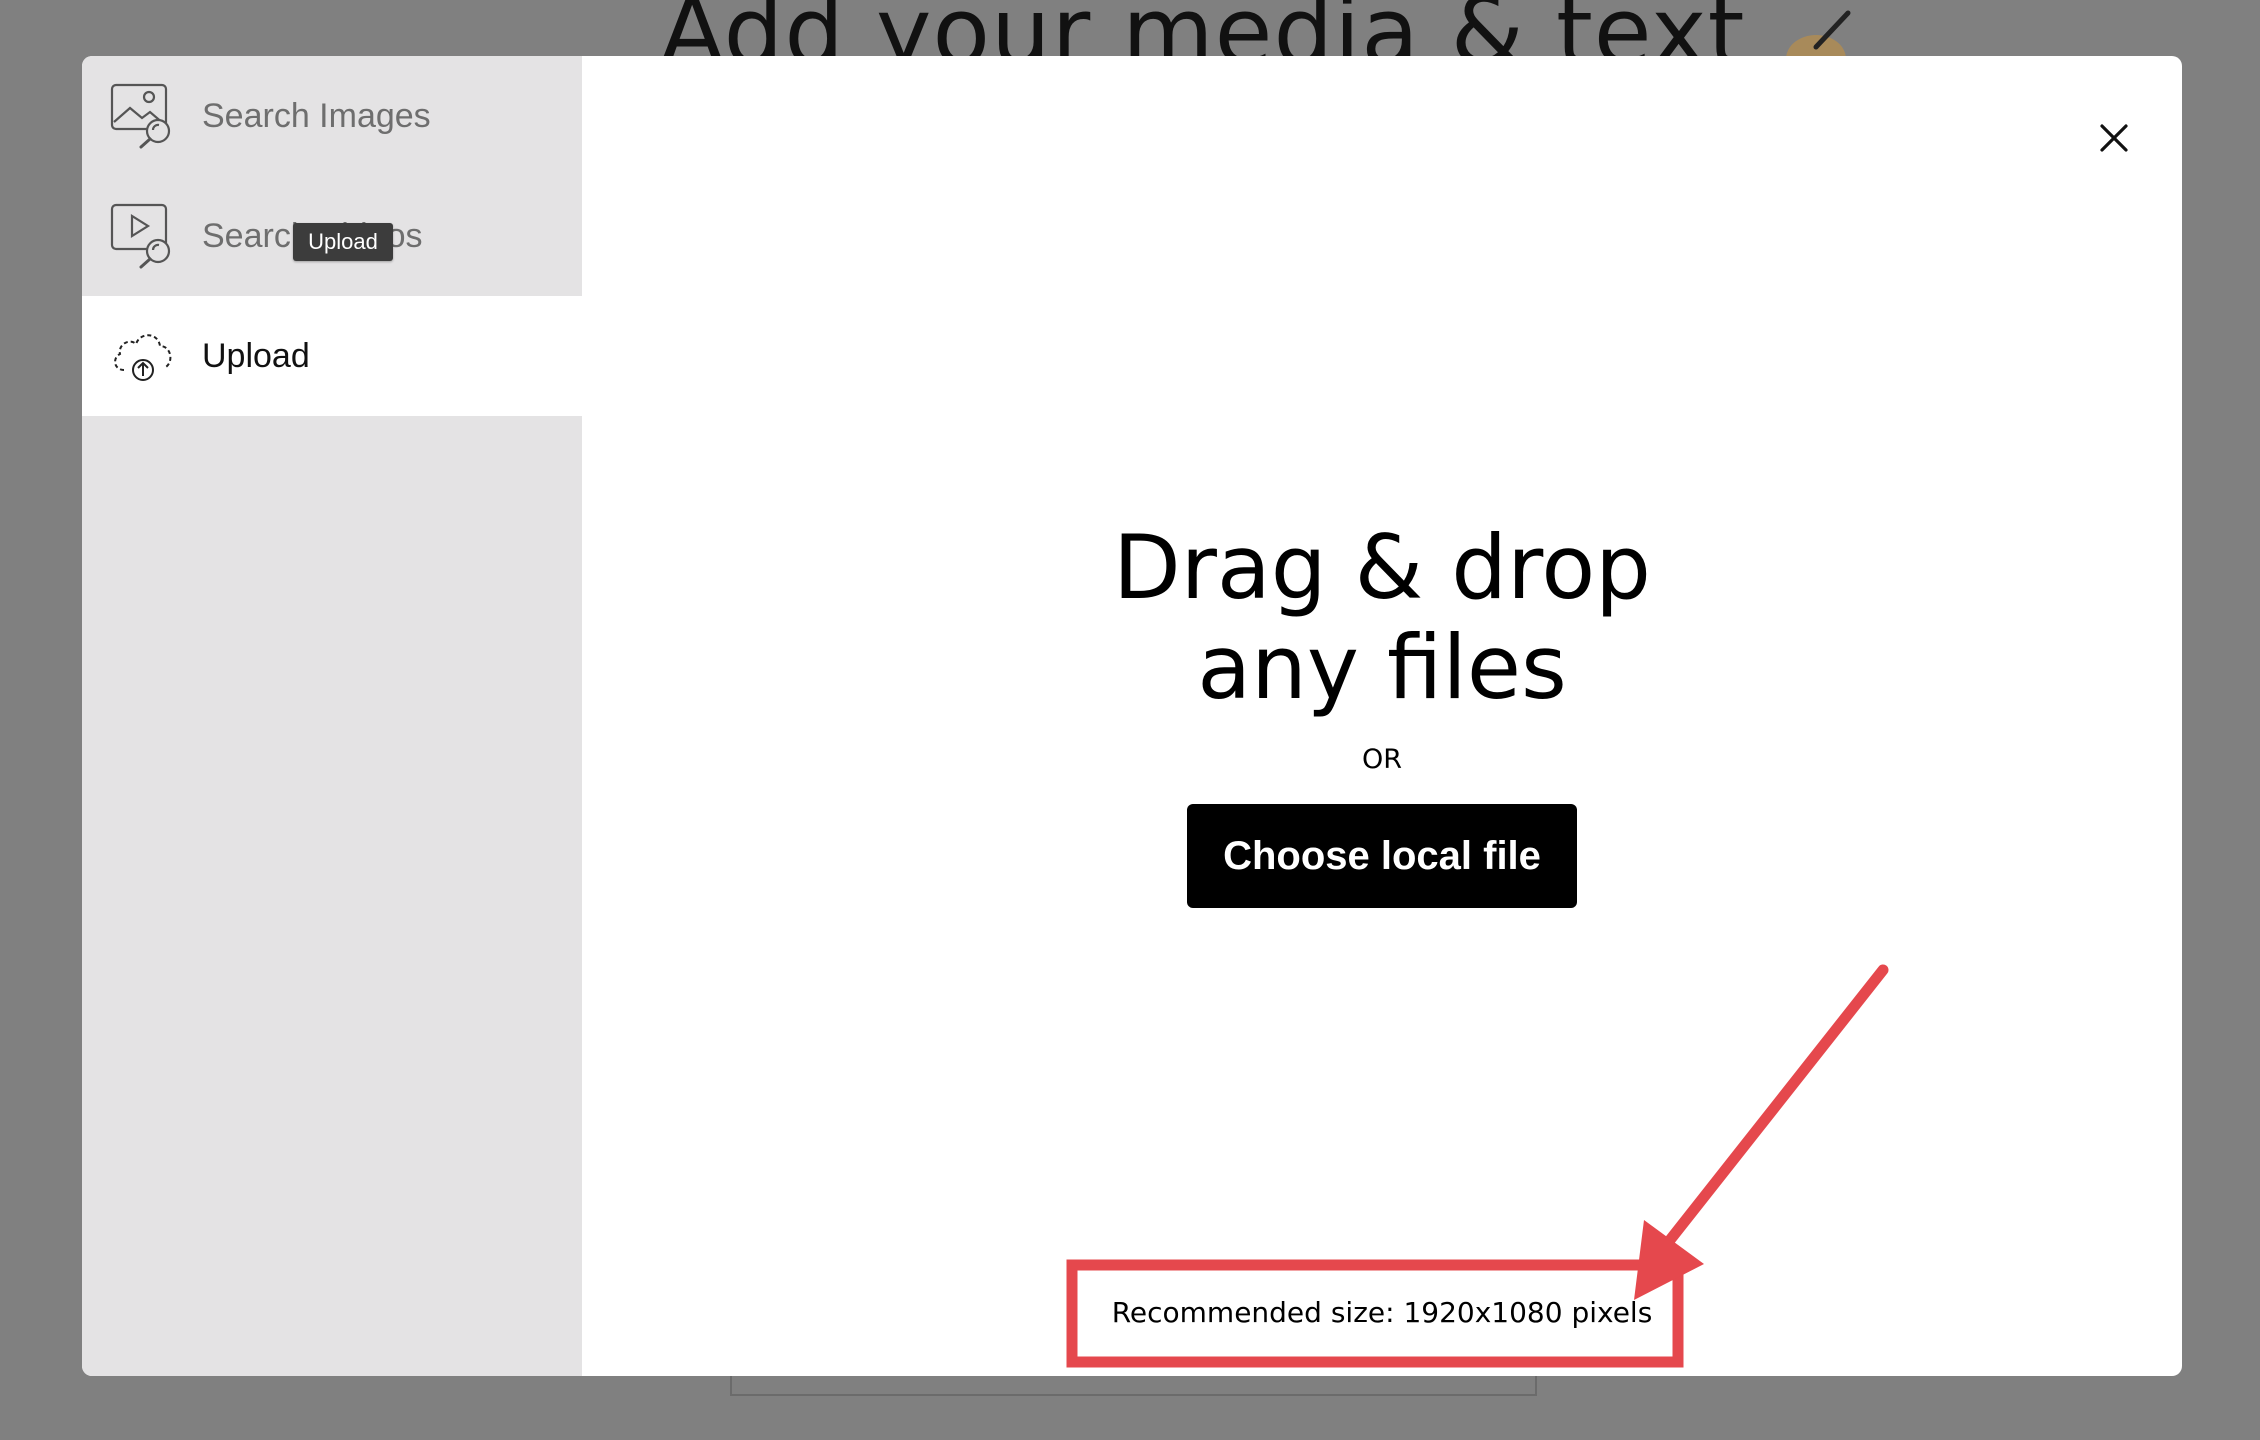 The image size is (2260, 1440). I want to click on drop-zone-title: Drag & drop any files, so click(1382, 618).